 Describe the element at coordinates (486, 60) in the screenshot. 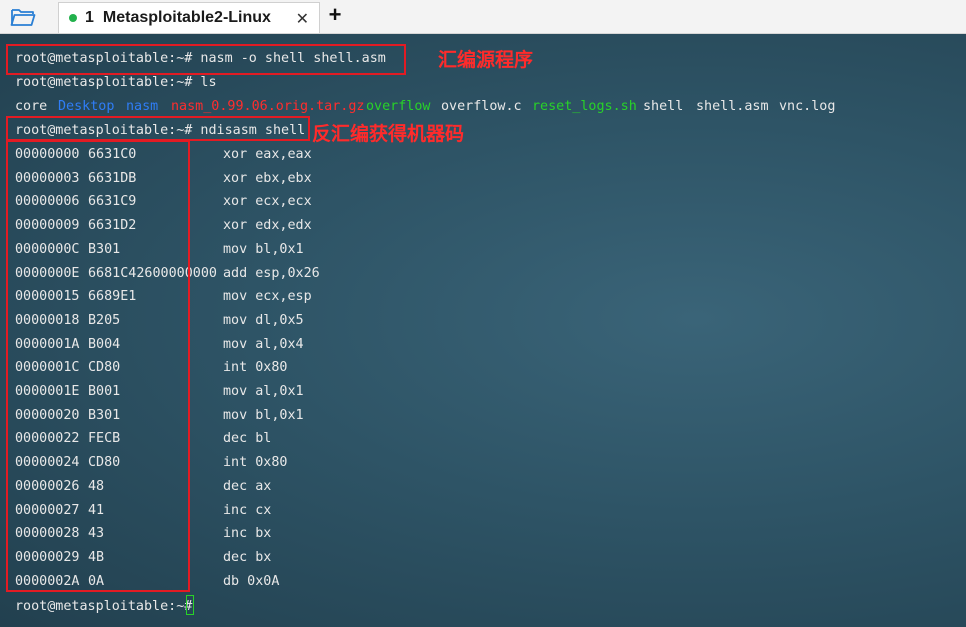

I see `annotation-label-compile: 汇编源程序` at that location.